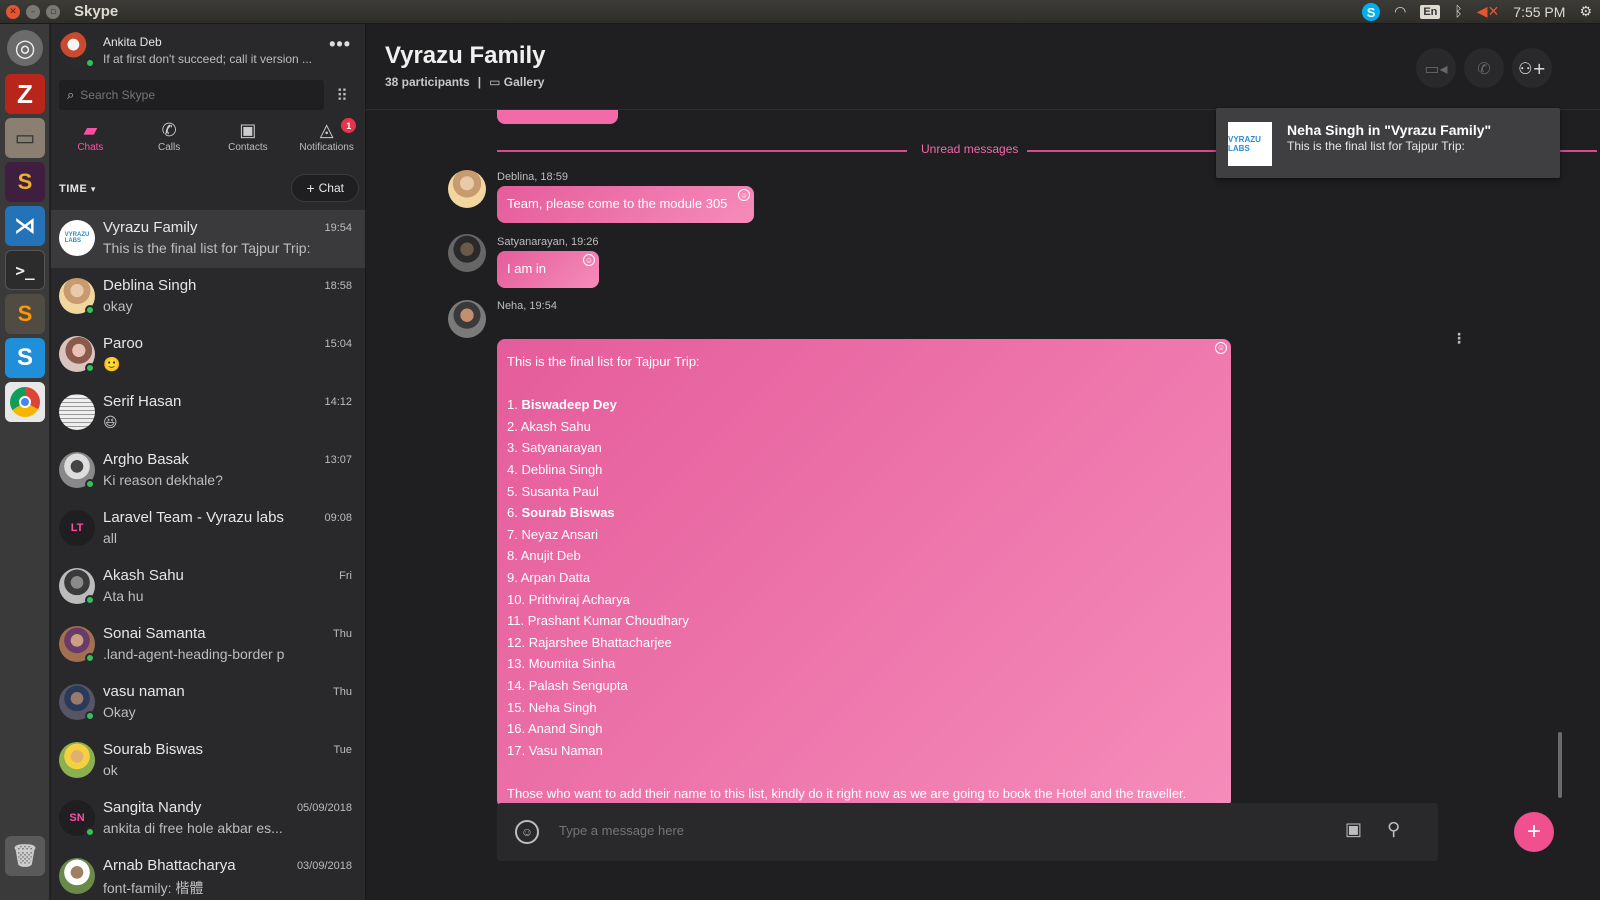 The image size is (1600, 900). What do you see at coordinates (310, 188) in the screenshot?
I see `plus-icon: +` at bounding box center [310, 188].